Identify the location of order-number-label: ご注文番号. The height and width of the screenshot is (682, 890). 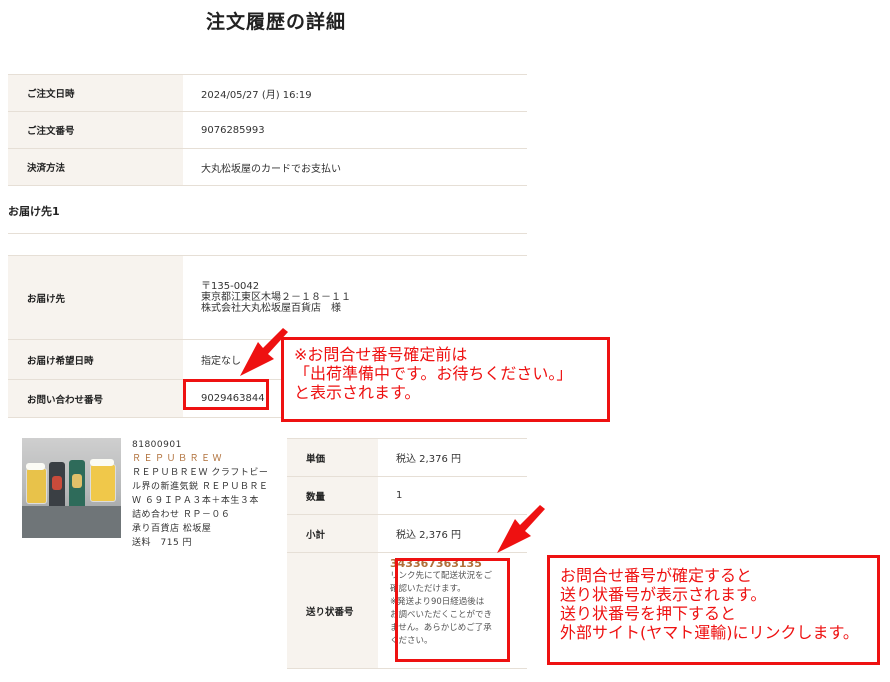
(95, 130).